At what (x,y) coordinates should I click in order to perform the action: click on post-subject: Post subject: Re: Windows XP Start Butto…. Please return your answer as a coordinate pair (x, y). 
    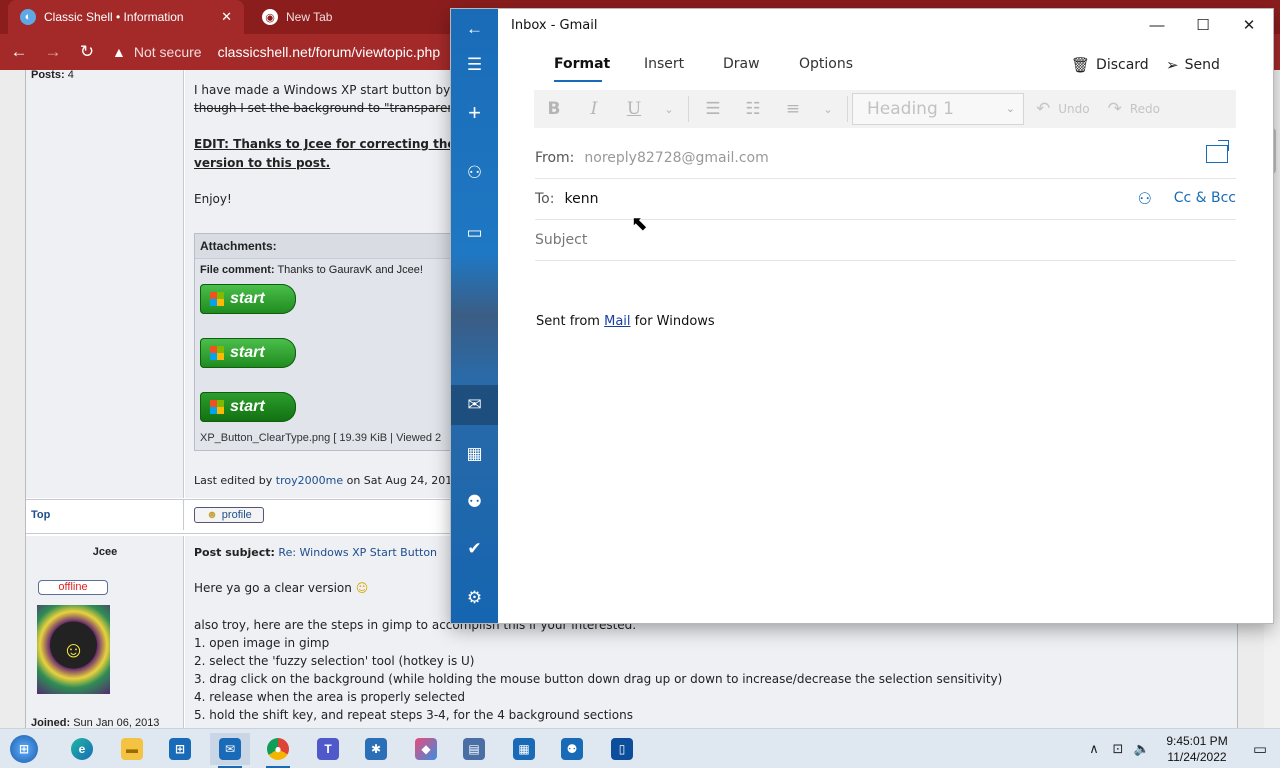
    Looking at the image, I should click on (316, 552).